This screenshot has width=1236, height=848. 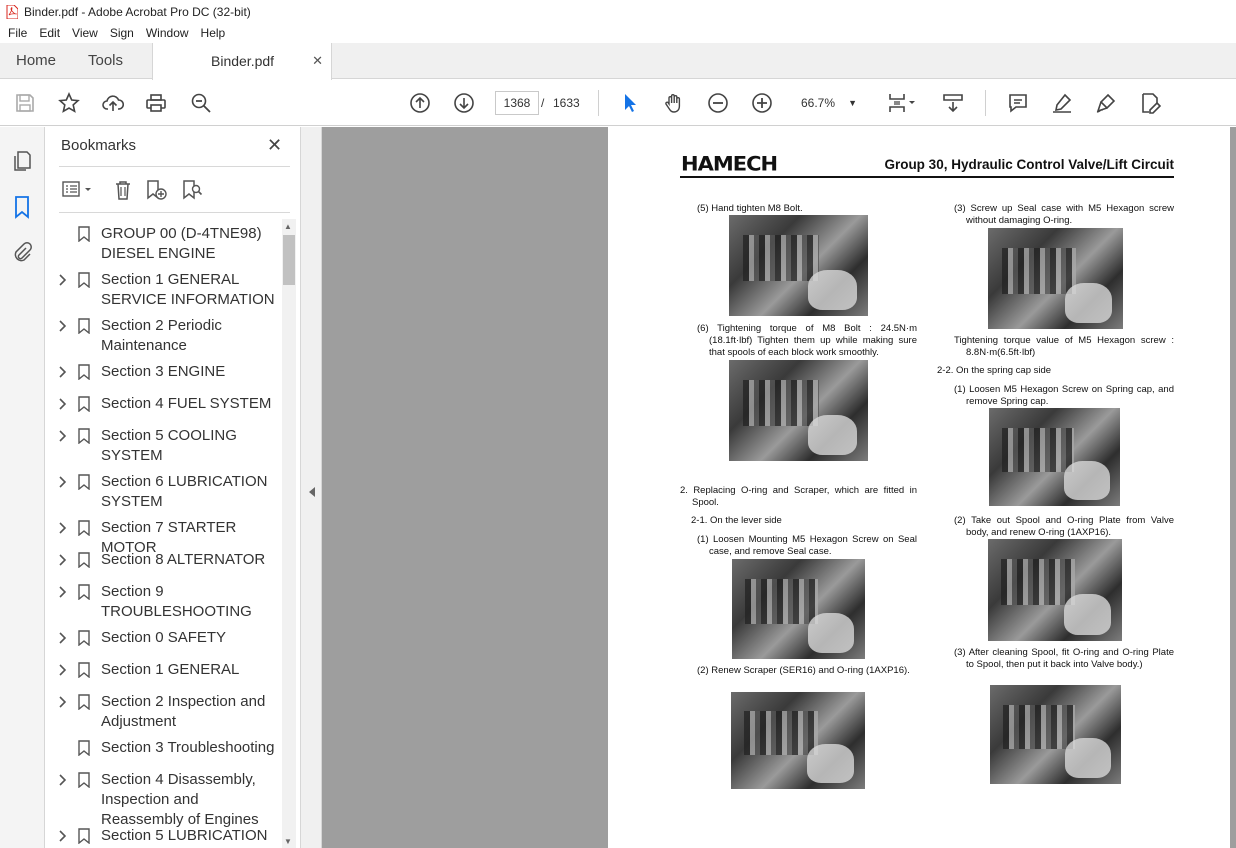 What do you see at coordinates (1106, 103) in the screenshot?
I see `sign-pen-icon` at bounding box center [1106, 103].